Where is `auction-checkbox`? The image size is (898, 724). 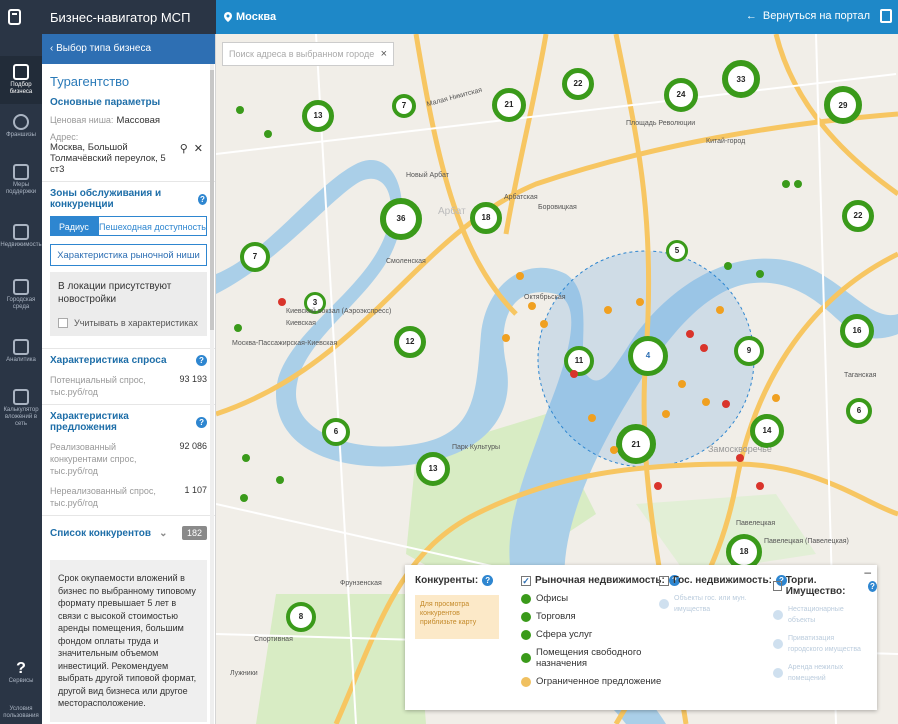 auction-checkbox is located at coordinates (777, 586).